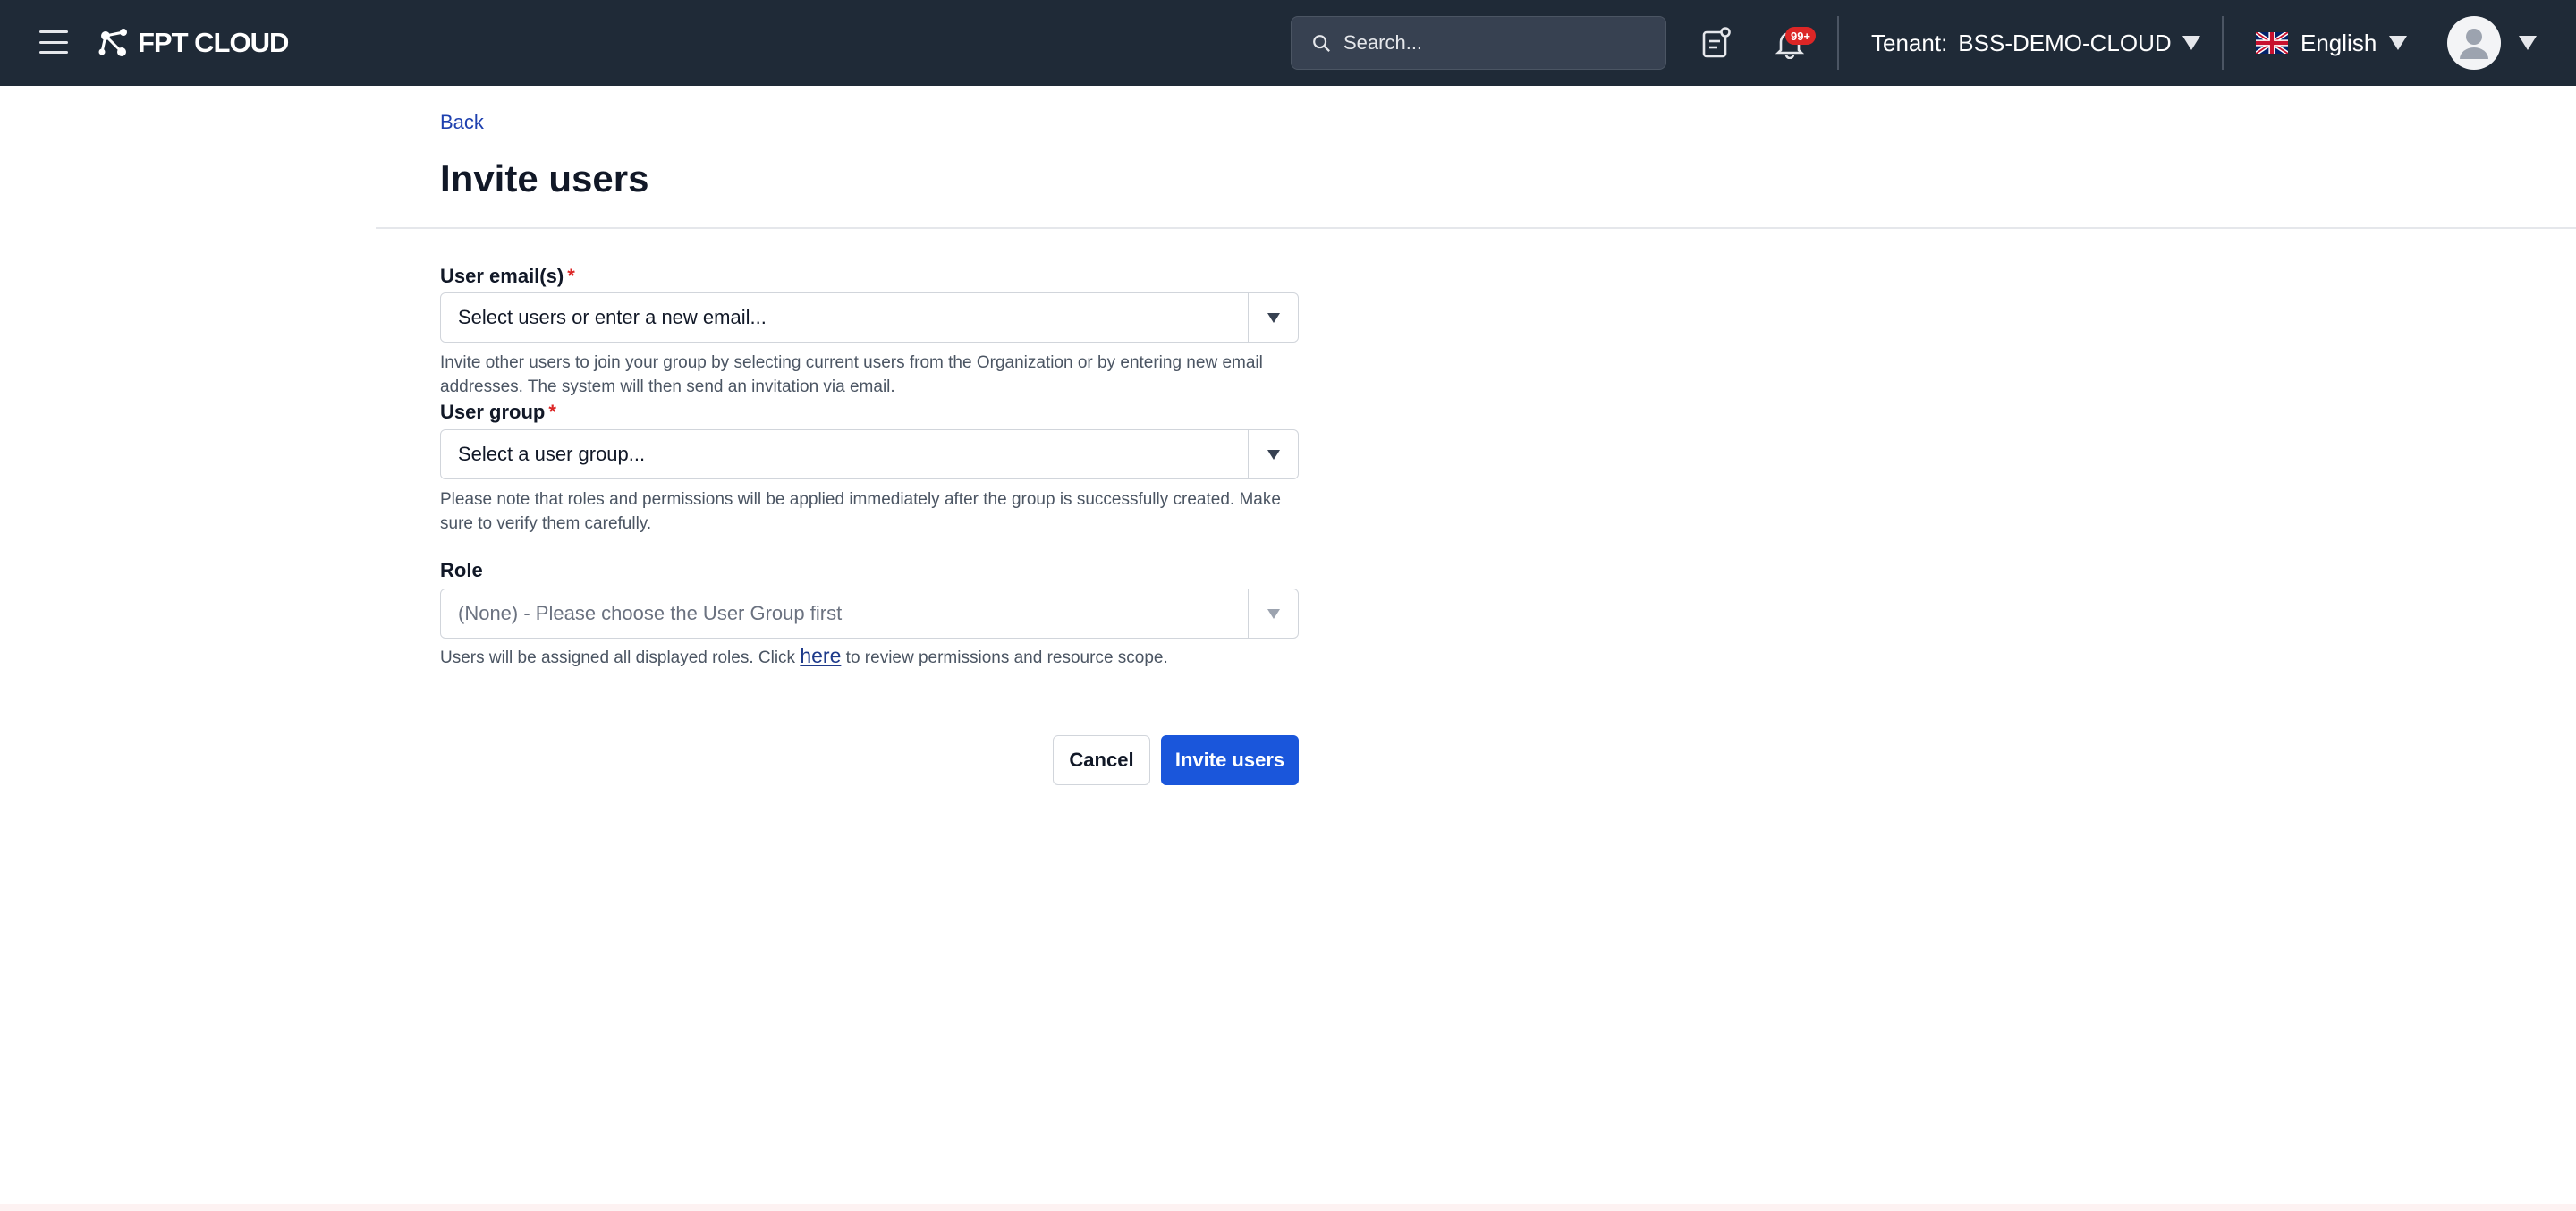  I want to click on search-input, so click(1491, 43).